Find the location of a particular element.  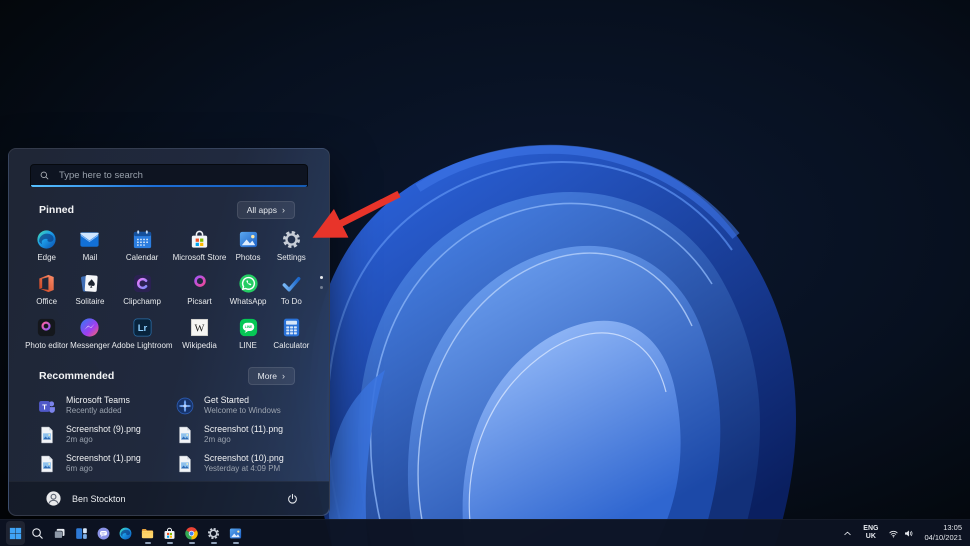

pinned-app-label: WhatsApp is located at coordinates (248, 301).